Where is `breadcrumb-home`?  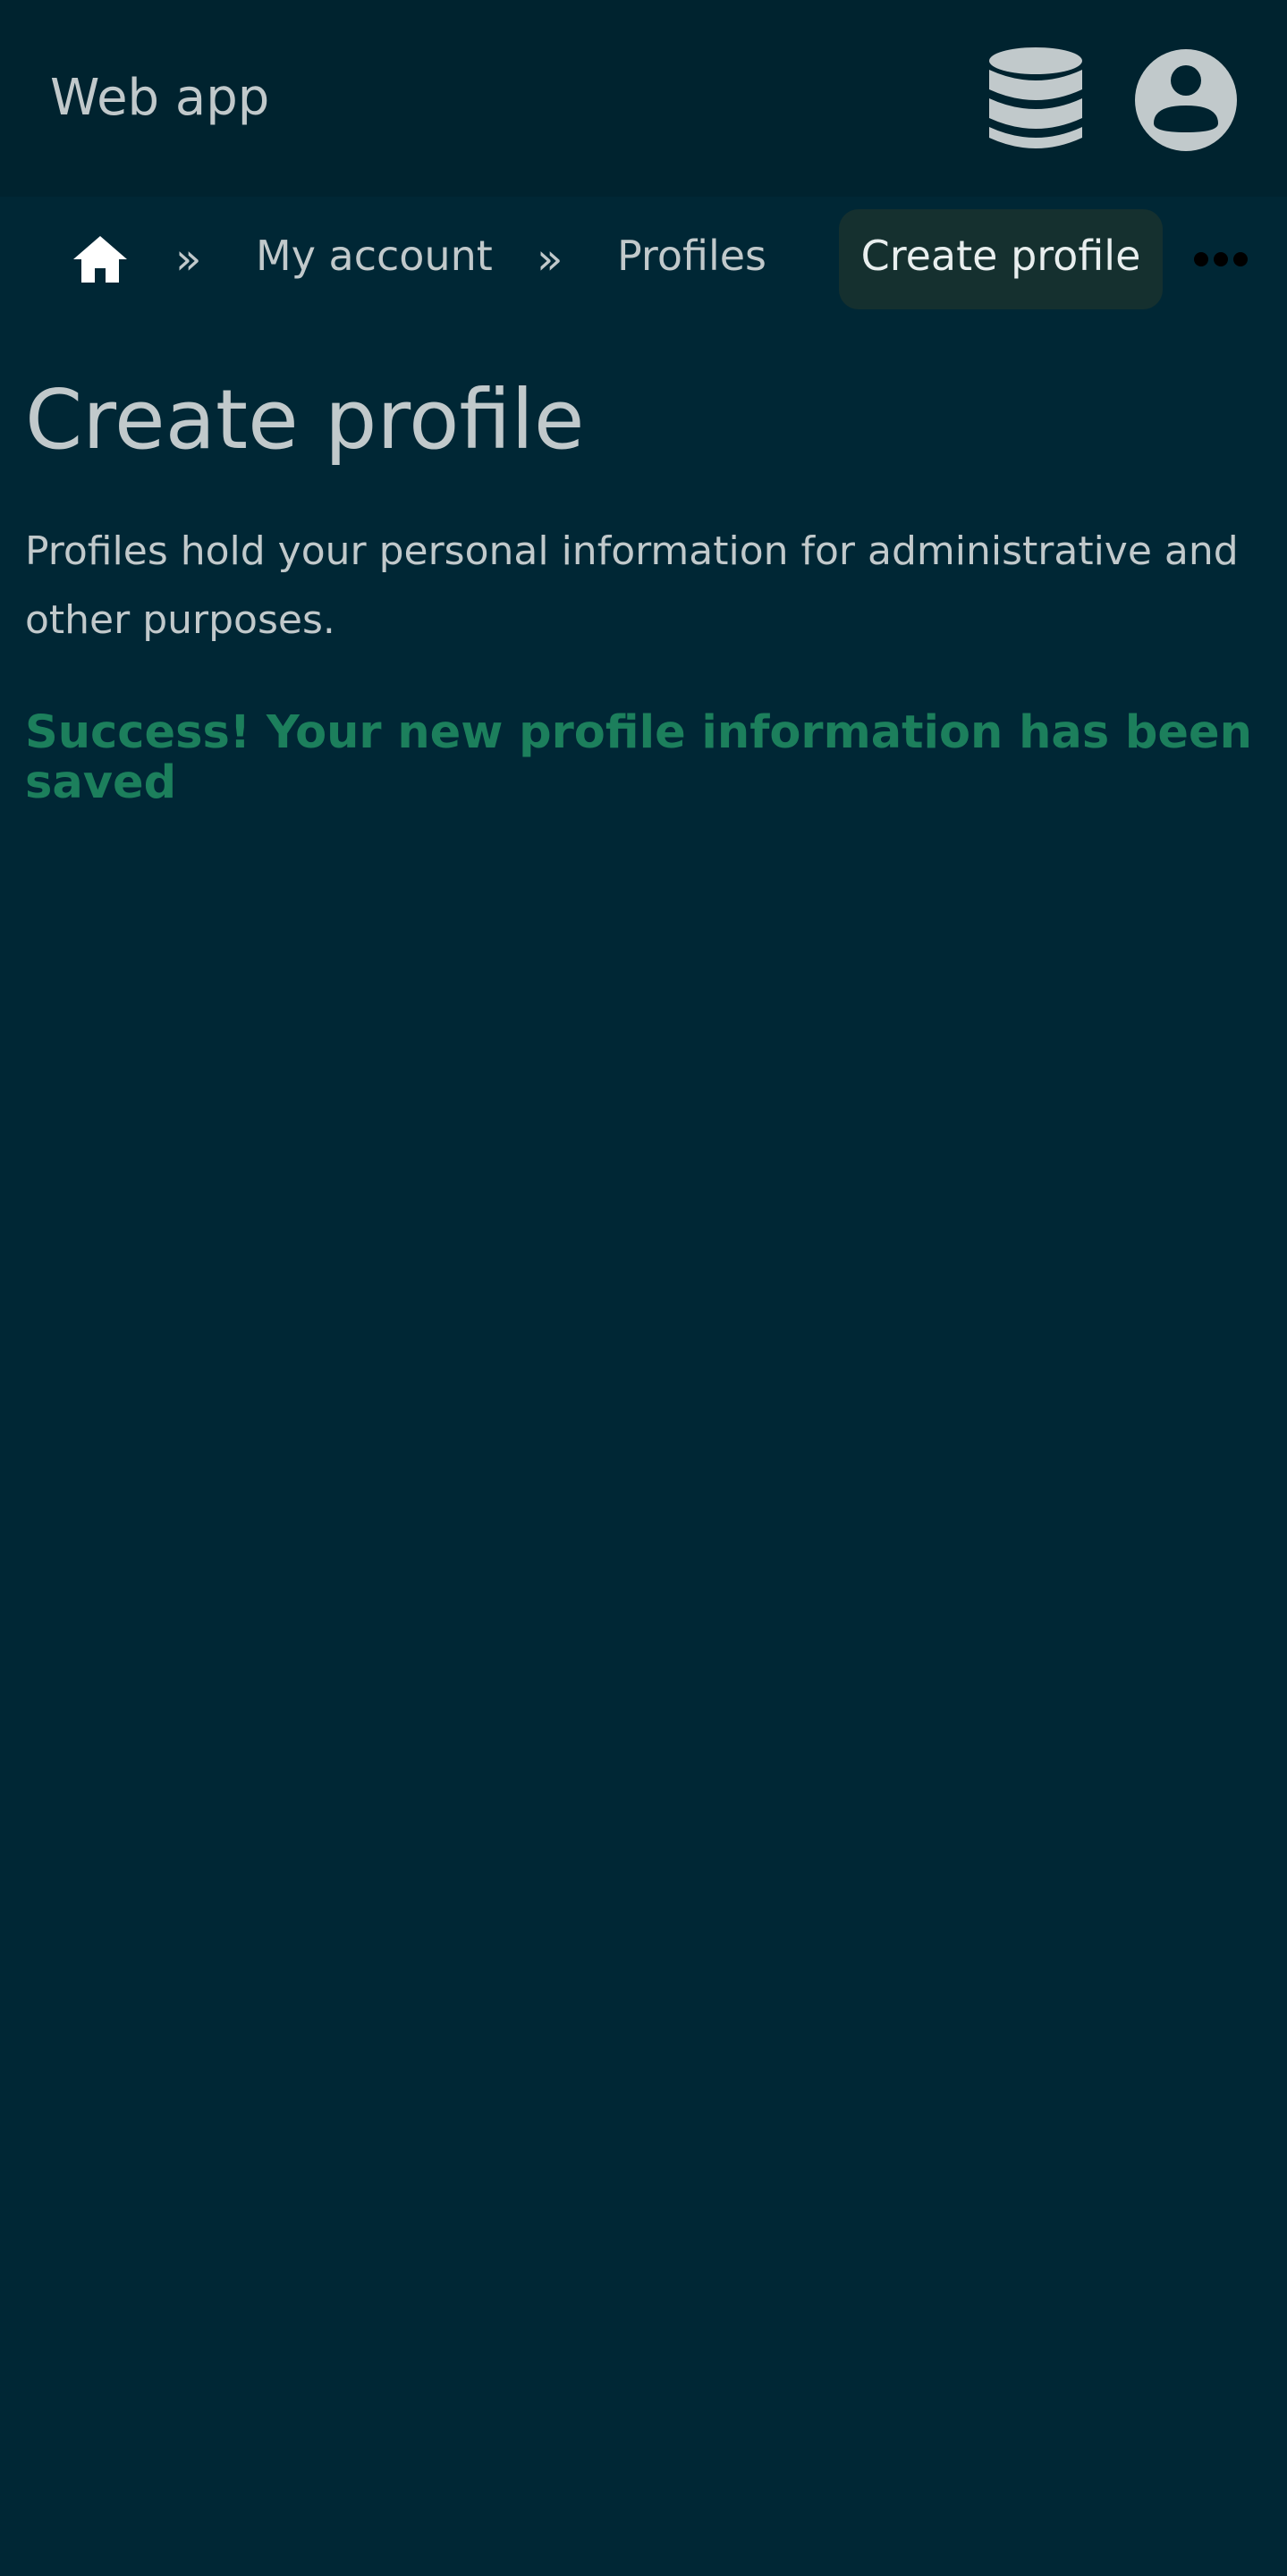
breadcrumb-home is located at coordinates (100, 259).